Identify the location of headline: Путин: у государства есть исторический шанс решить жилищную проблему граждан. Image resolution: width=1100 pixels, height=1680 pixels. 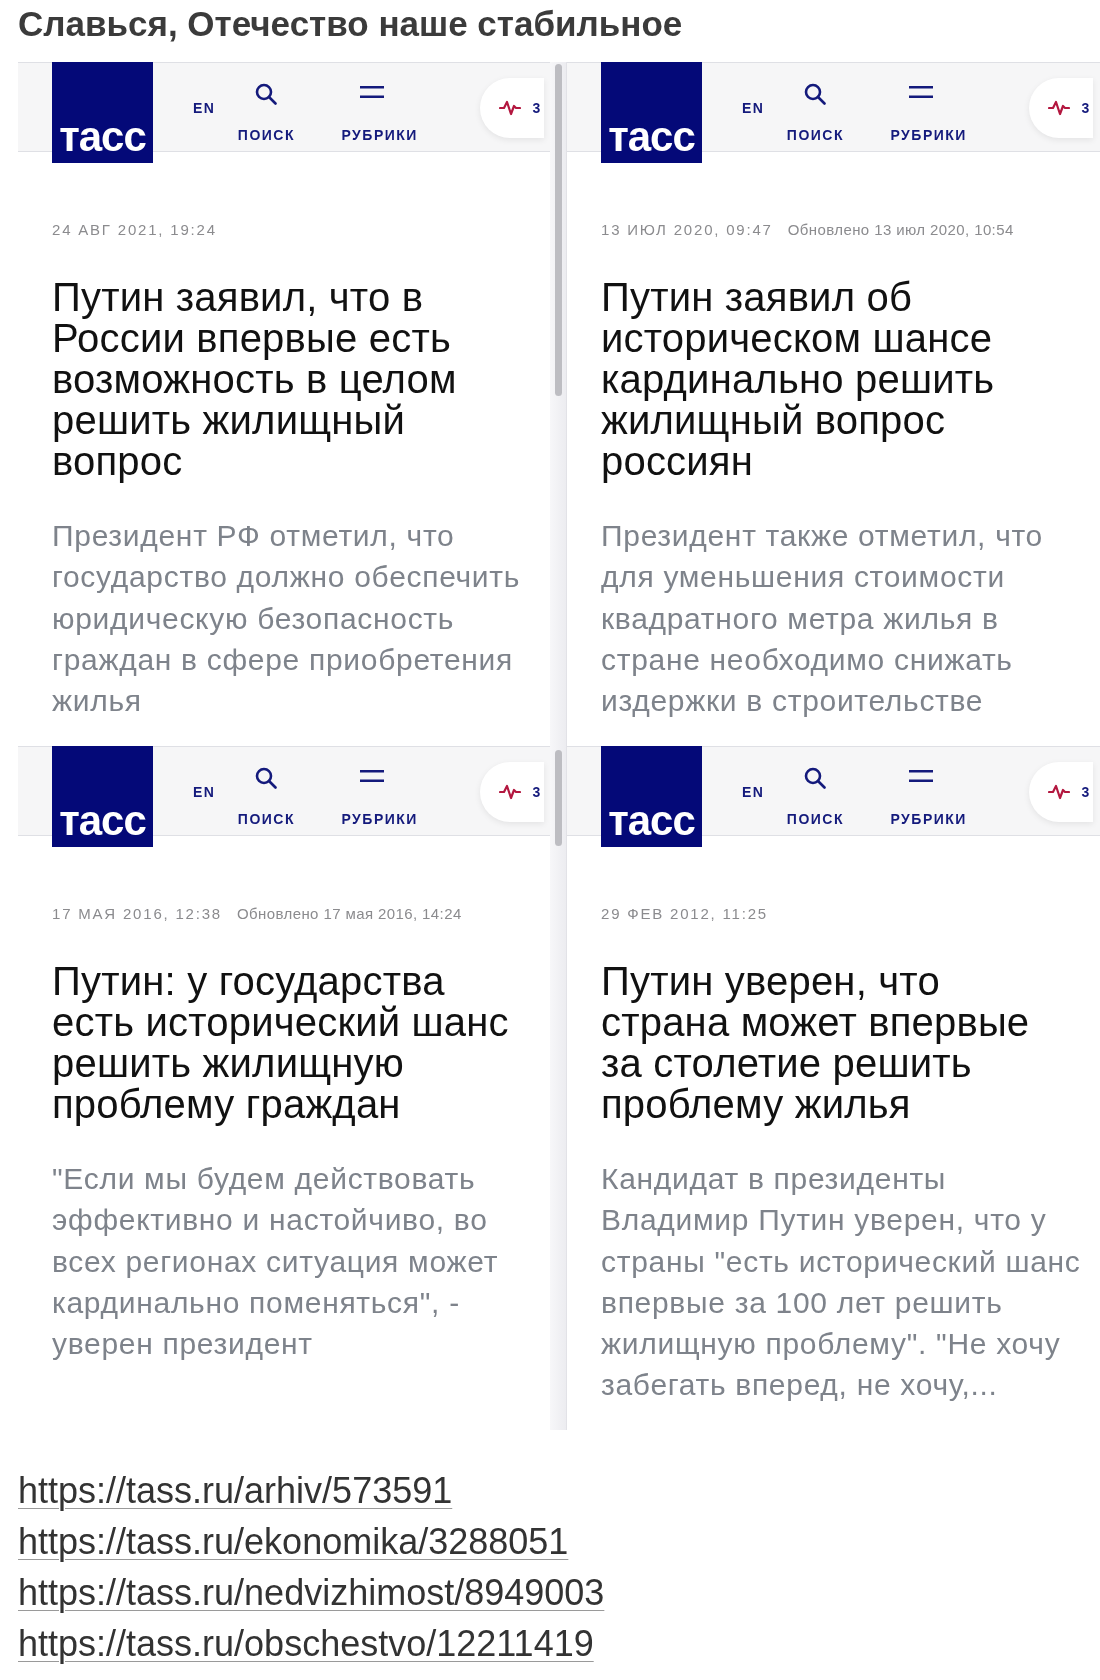
(281, 1043).